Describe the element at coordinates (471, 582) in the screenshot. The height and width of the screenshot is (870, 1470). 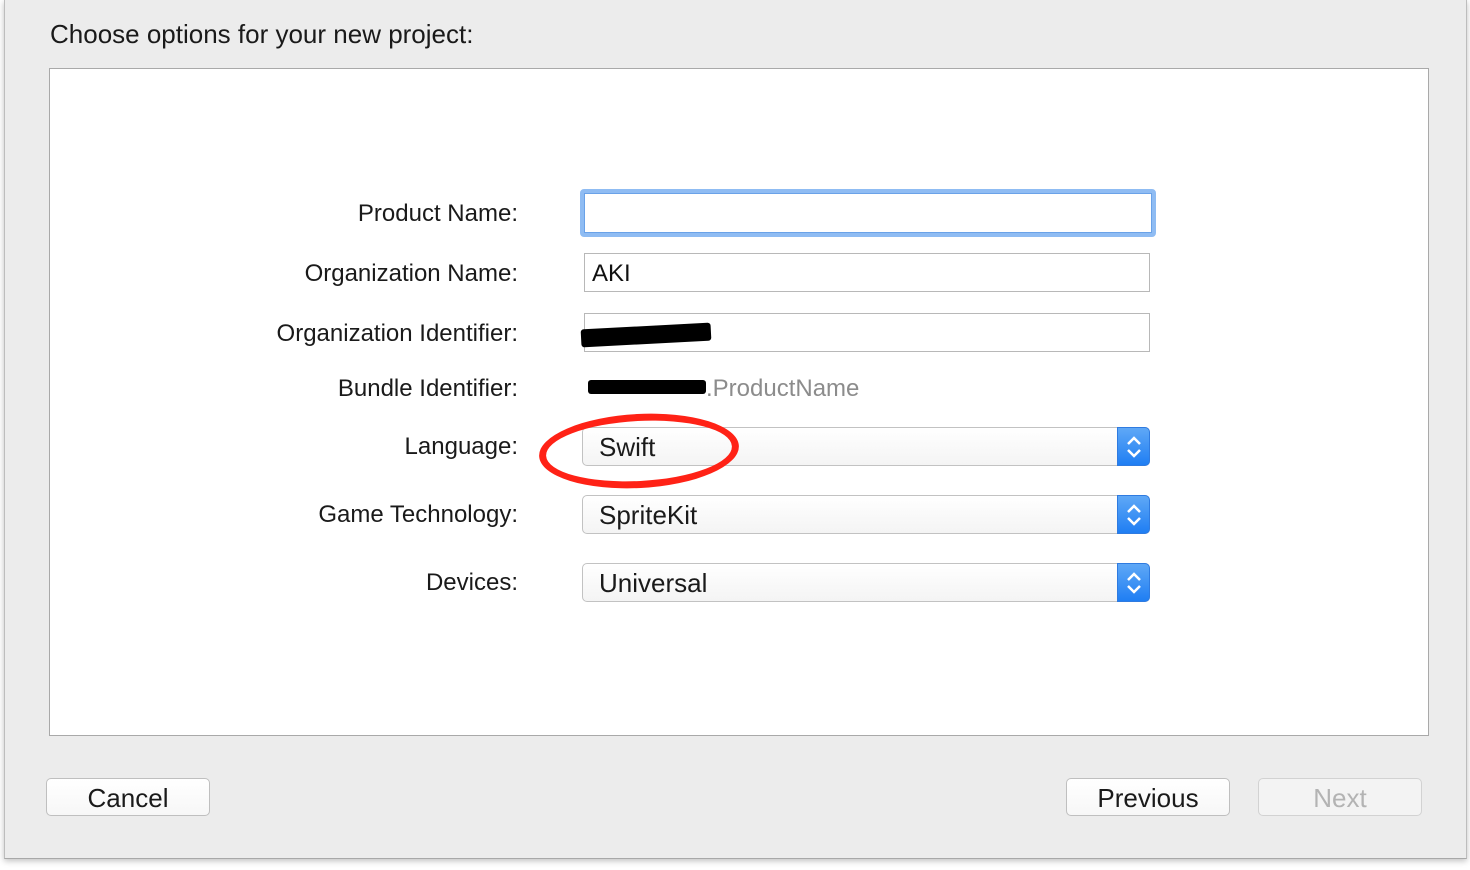
I see `devices-label: Devices:` at that location.